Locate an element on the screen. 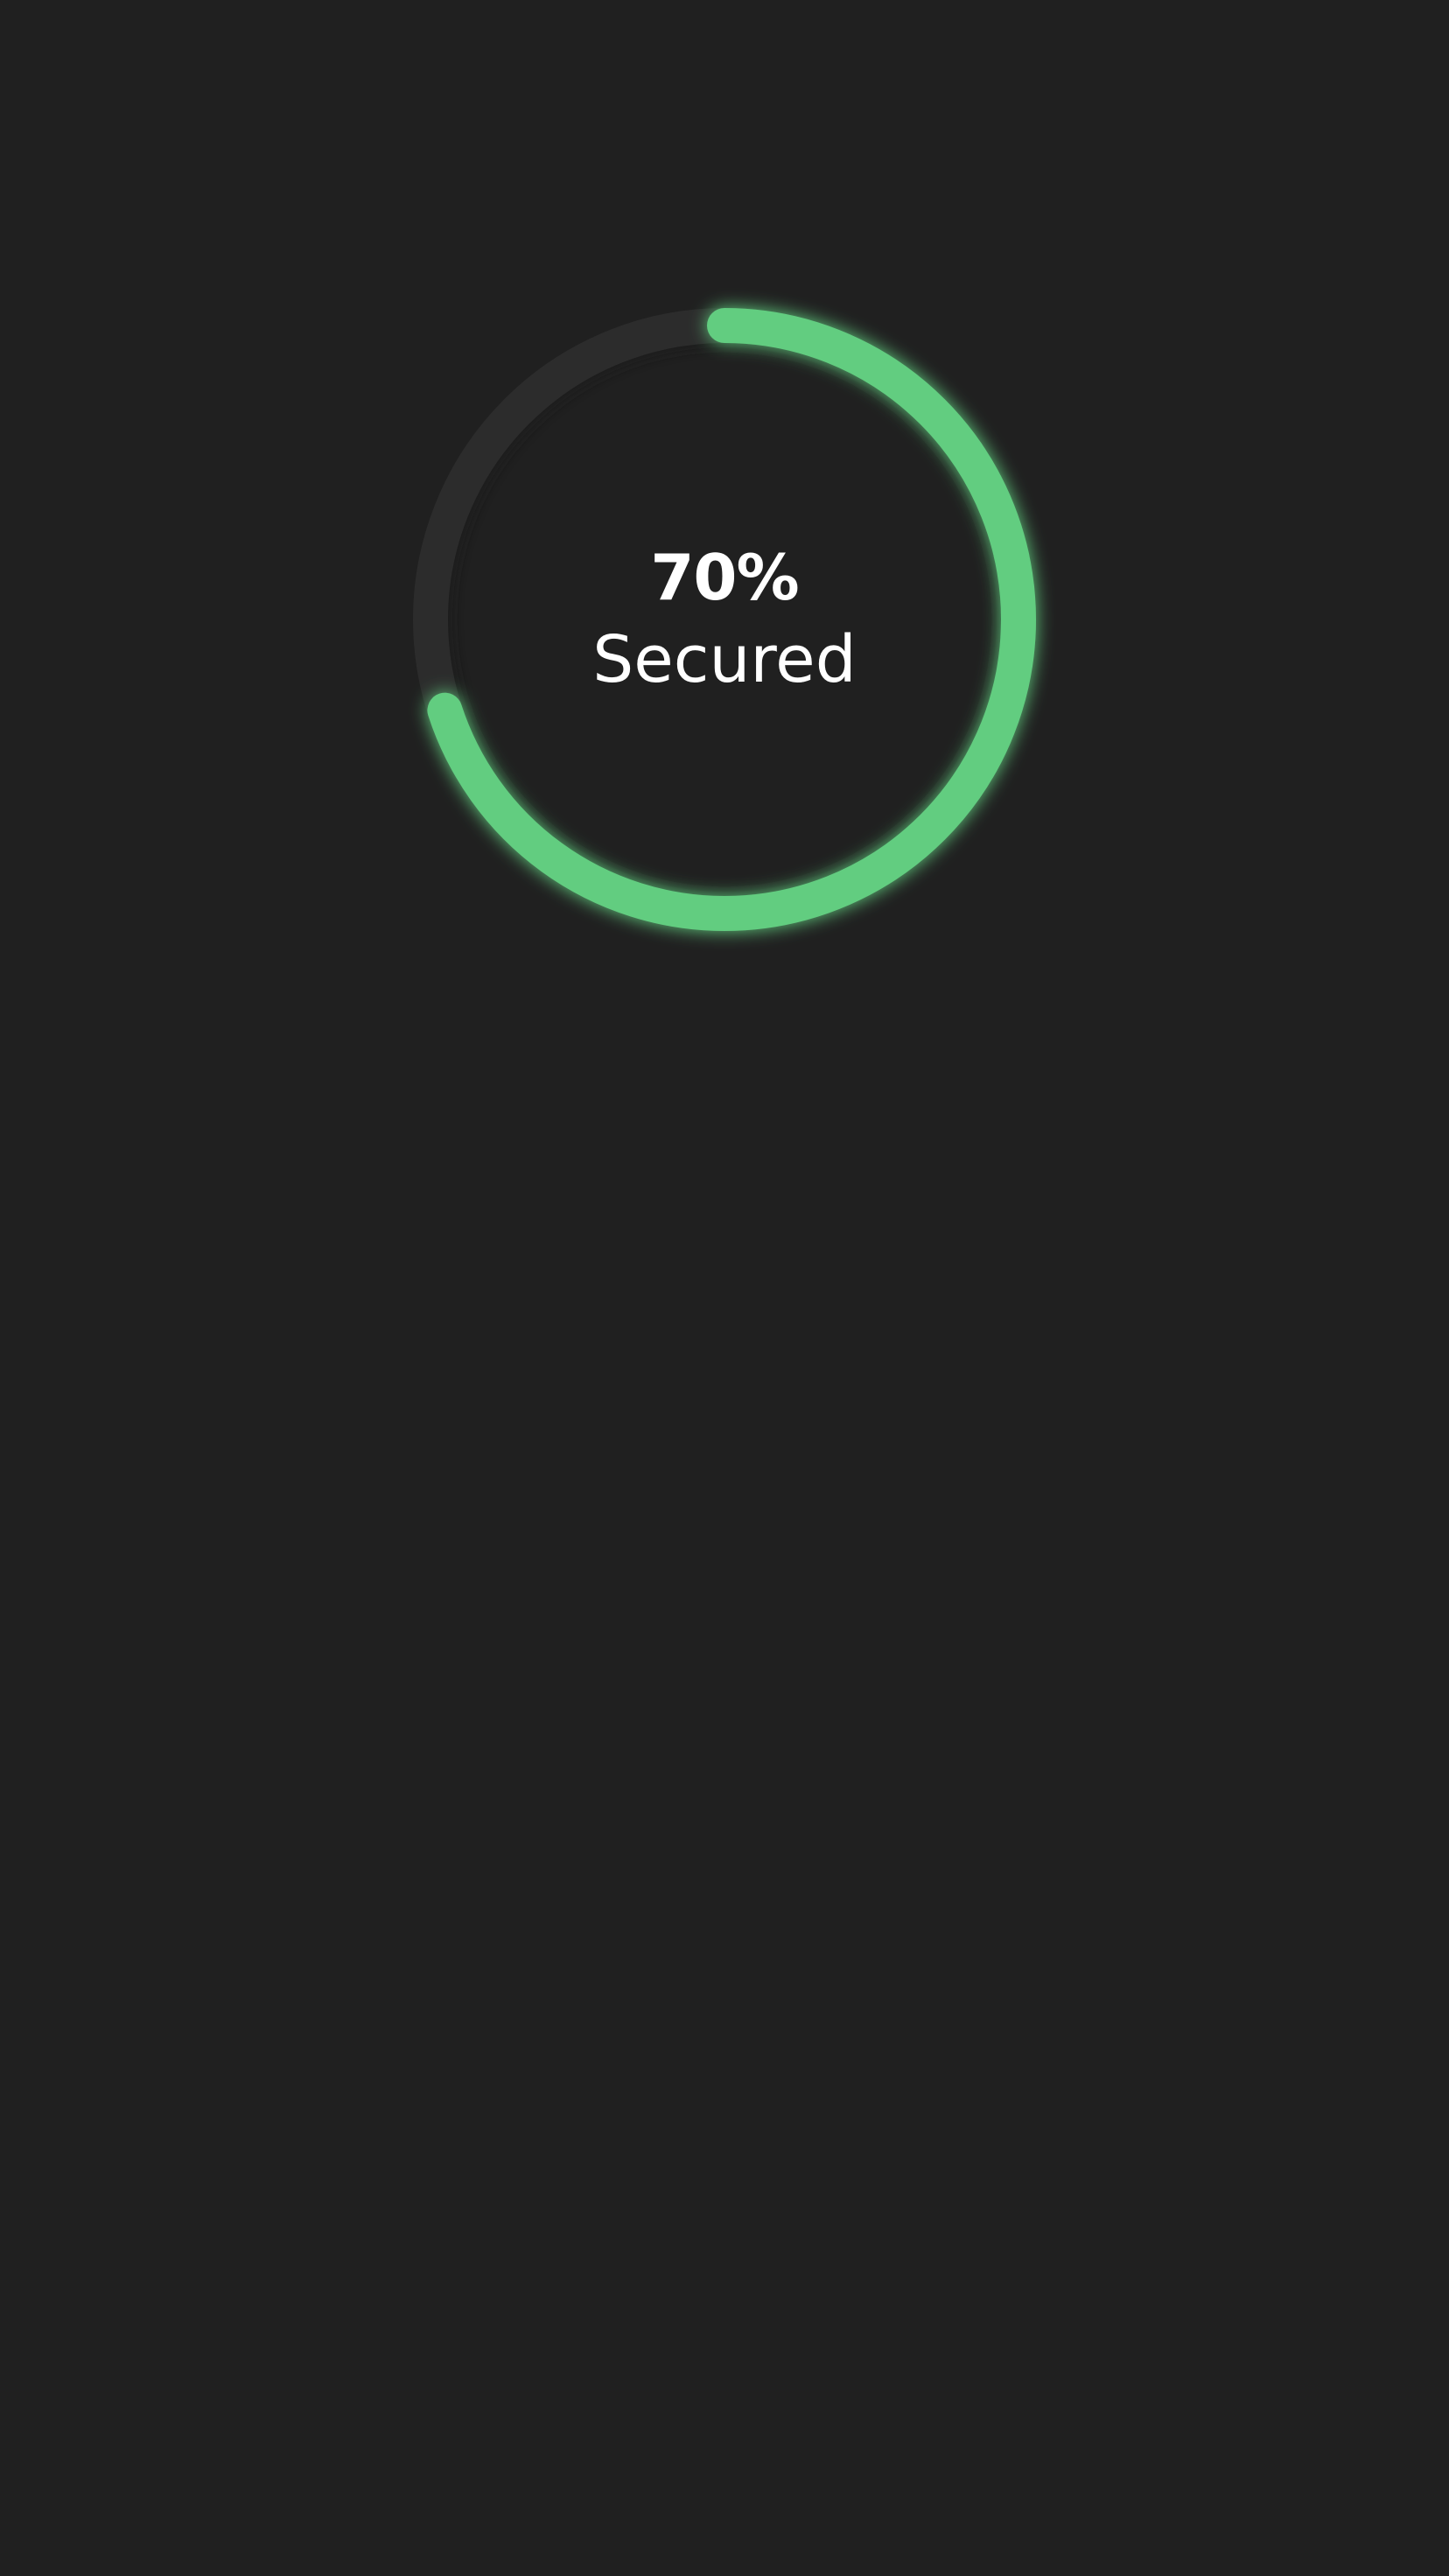 The height and width of the screenshot is (2576, 1449). progress-label: 70% Secured is located at coordinates (724, 619).